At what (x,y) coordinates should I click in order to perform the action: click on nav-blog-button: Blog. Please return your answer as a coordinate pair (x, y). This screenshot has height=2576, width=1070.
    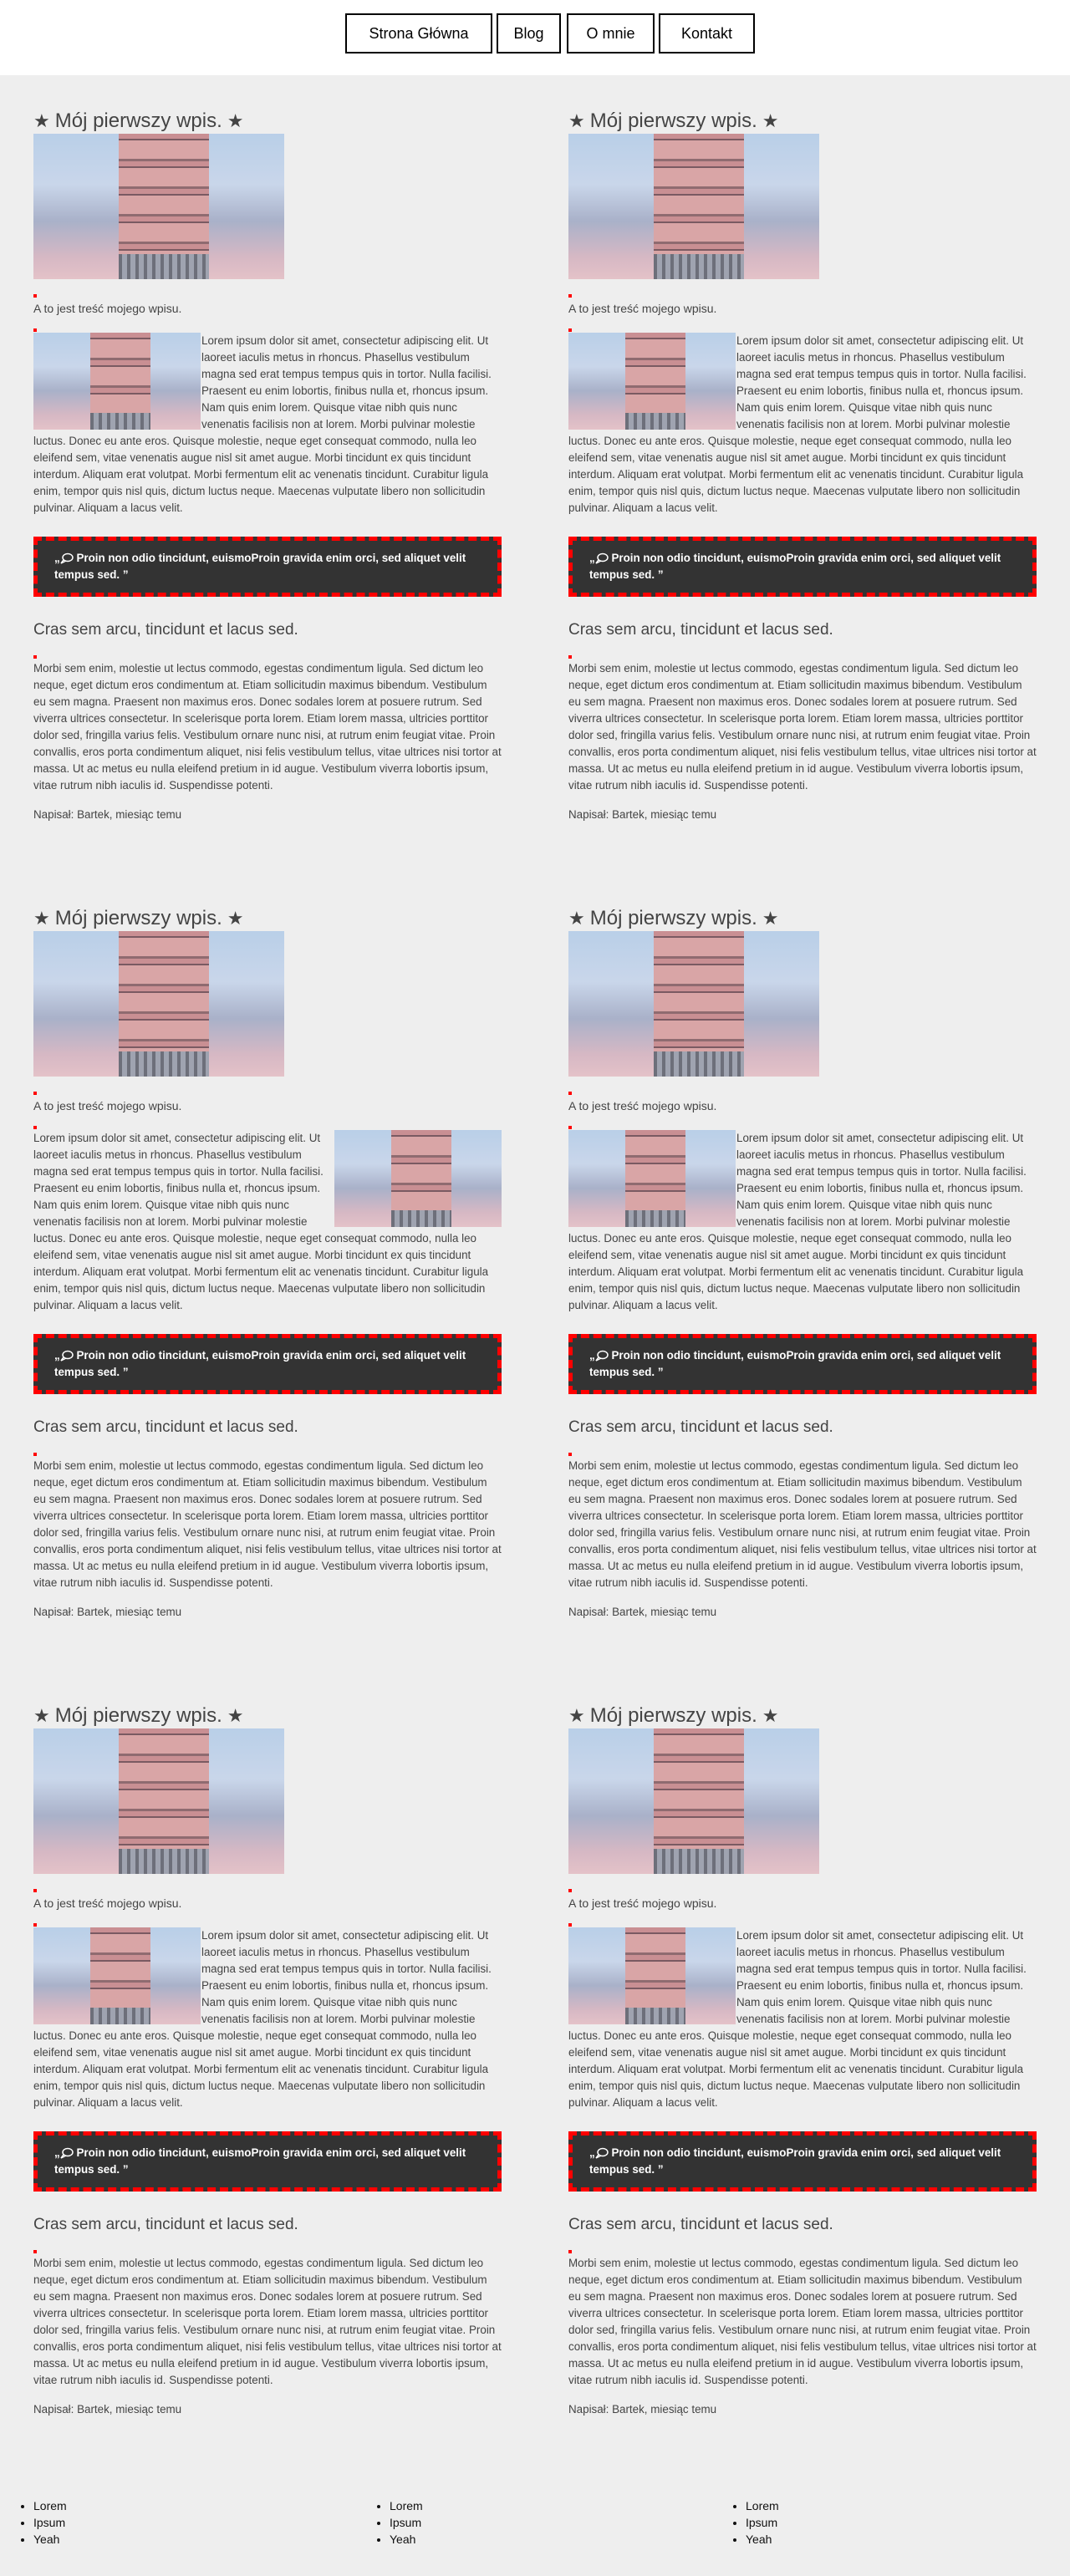
    Looking at the image, I should click on (529, 33).